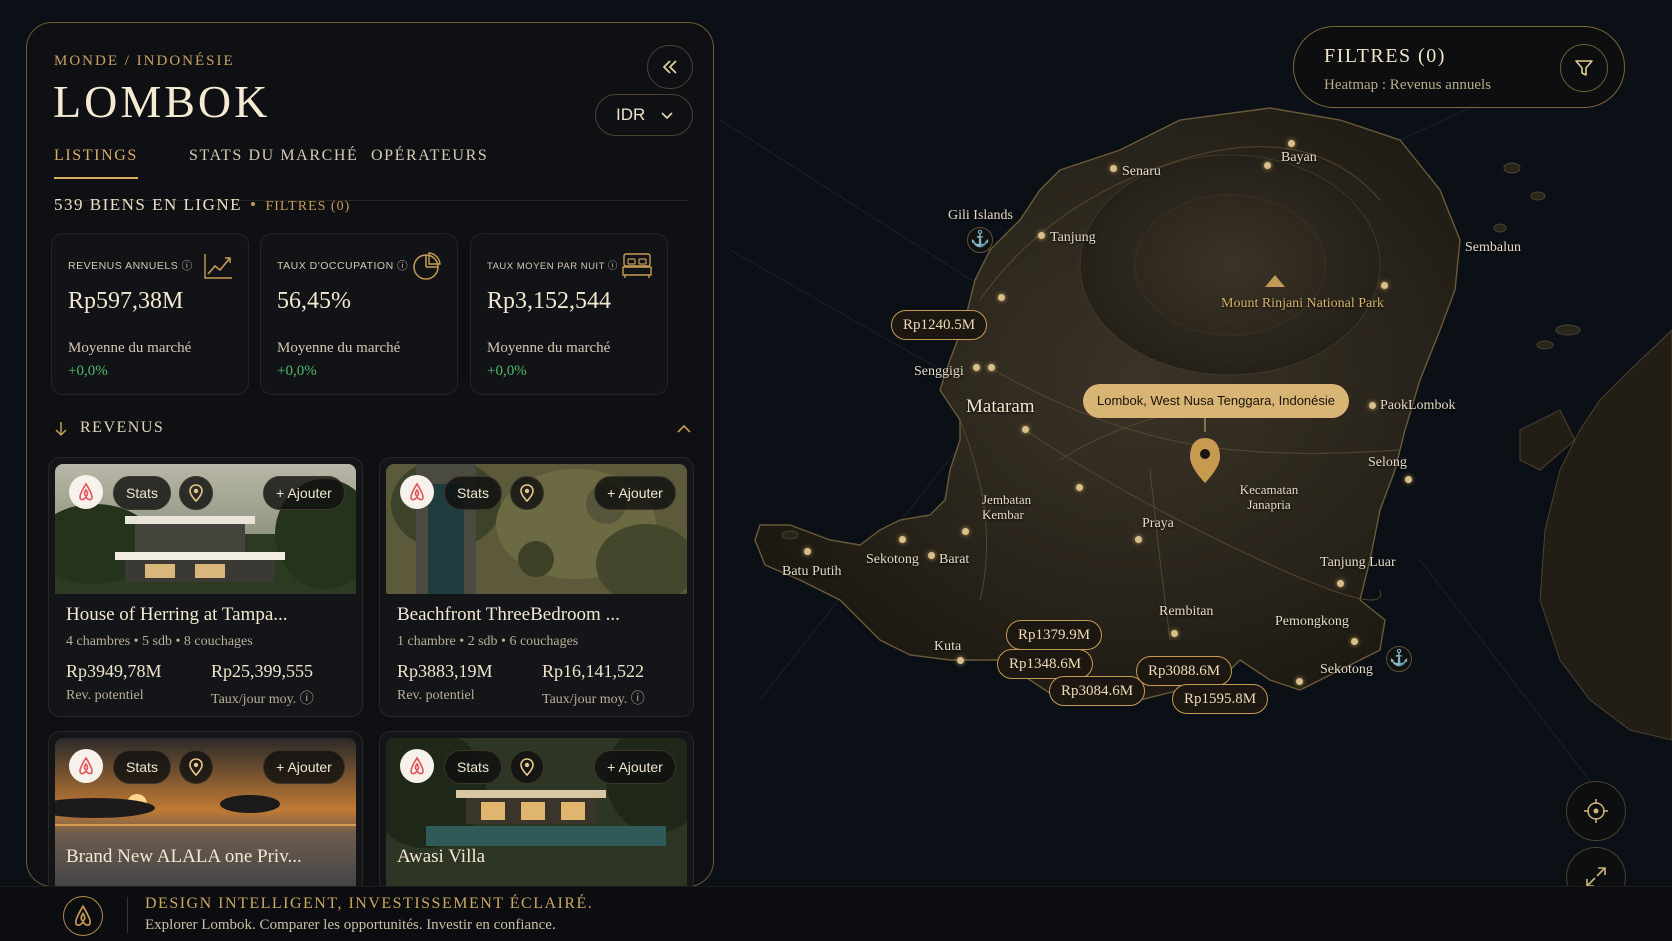 Image resolution: width=1672 pixels, height=941 pixels. Describe the element at coordinates (122, 427) in the screenshot. I see `section-title: REVENUS` at that location.